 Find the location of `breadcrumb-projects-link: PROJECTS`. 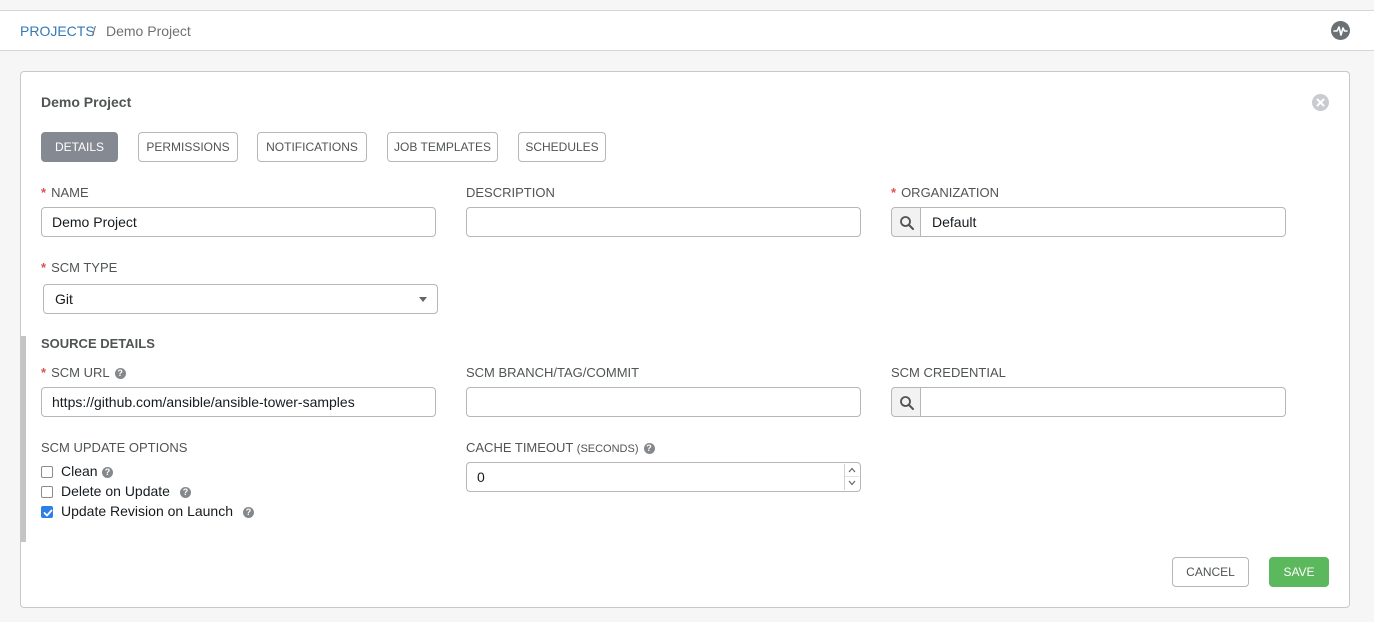

breadcrumb-projects-link: PROJECTS is located at coordinates (57, 31).